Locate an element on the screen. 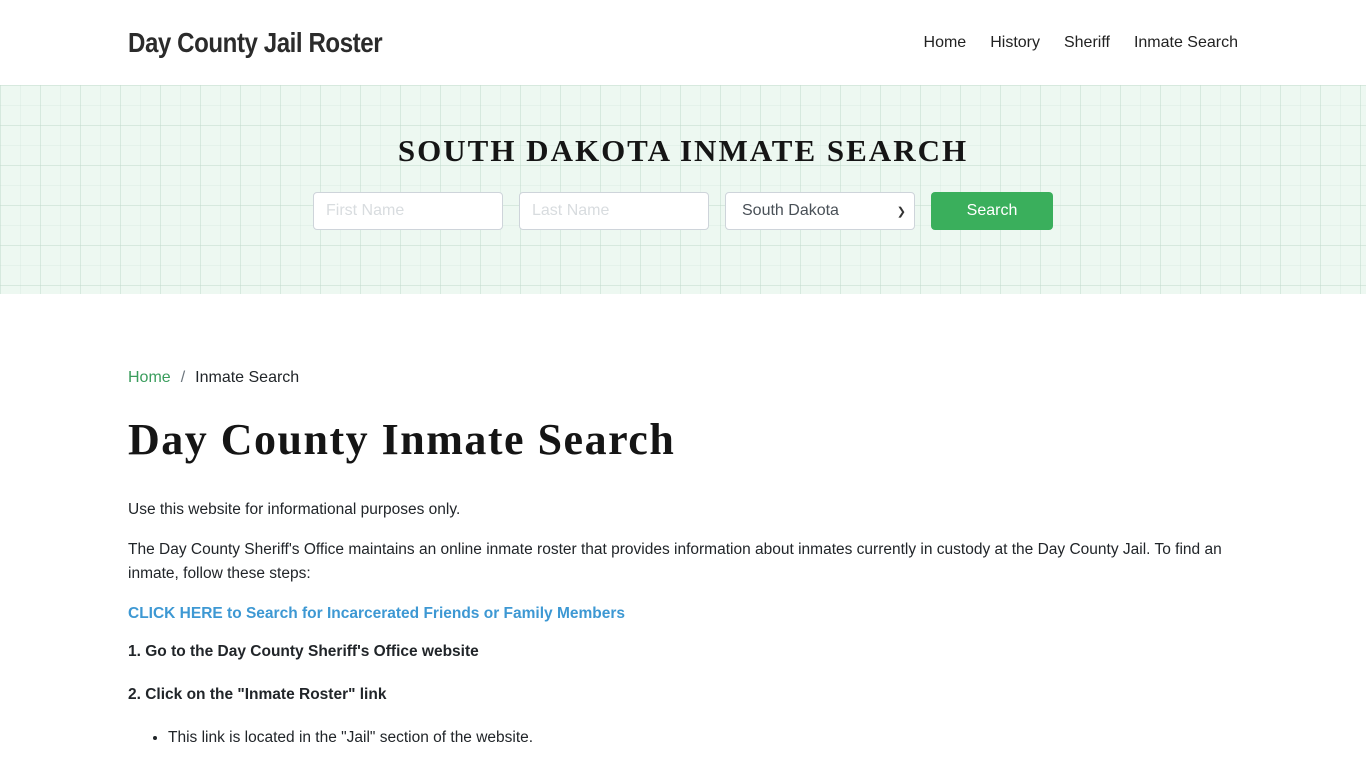  breadcrumb: Home / Inmate Search is located at coordinates (683, 378).